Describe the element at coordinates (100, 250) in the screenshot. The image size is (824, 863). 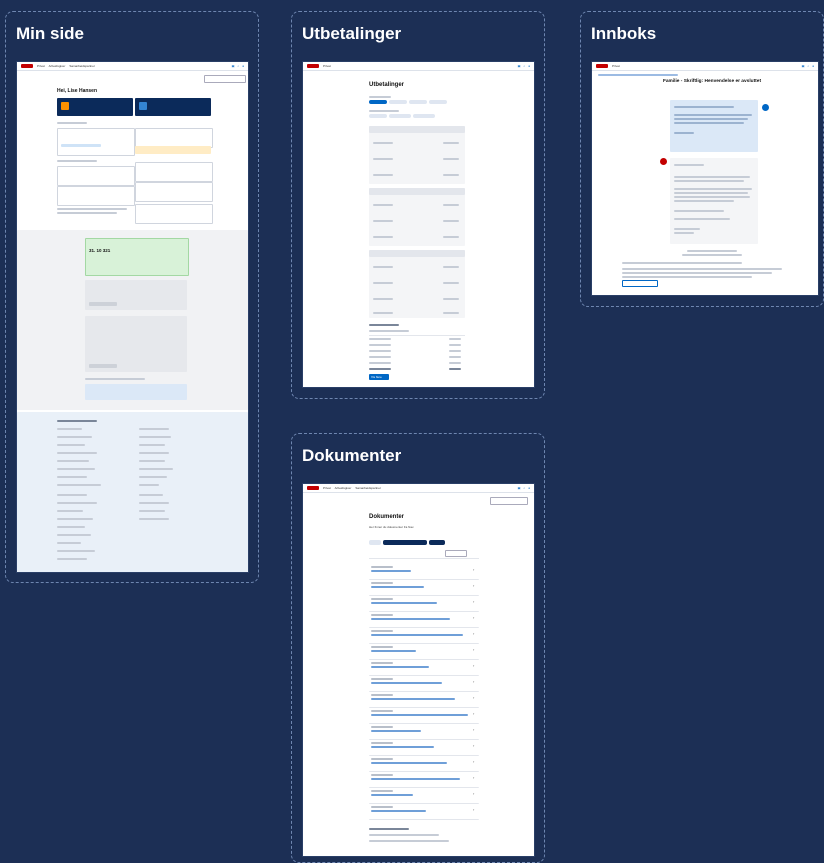
I see `saldo-amount: 31. 10 321` at that location.